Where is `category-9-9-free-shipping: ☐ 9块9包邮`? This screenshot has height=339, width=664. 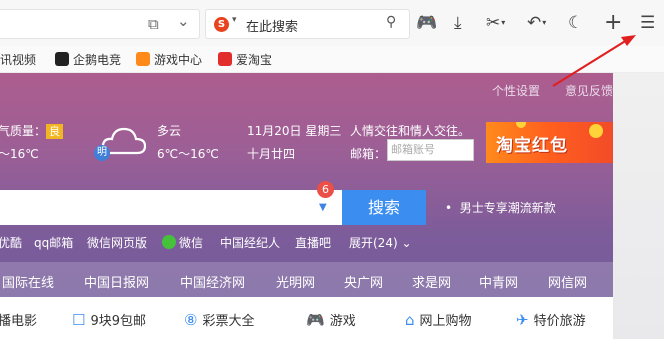 category-9-9-free-shipping: ☐ 9块9包邮 is located at coordinates (109, 319).